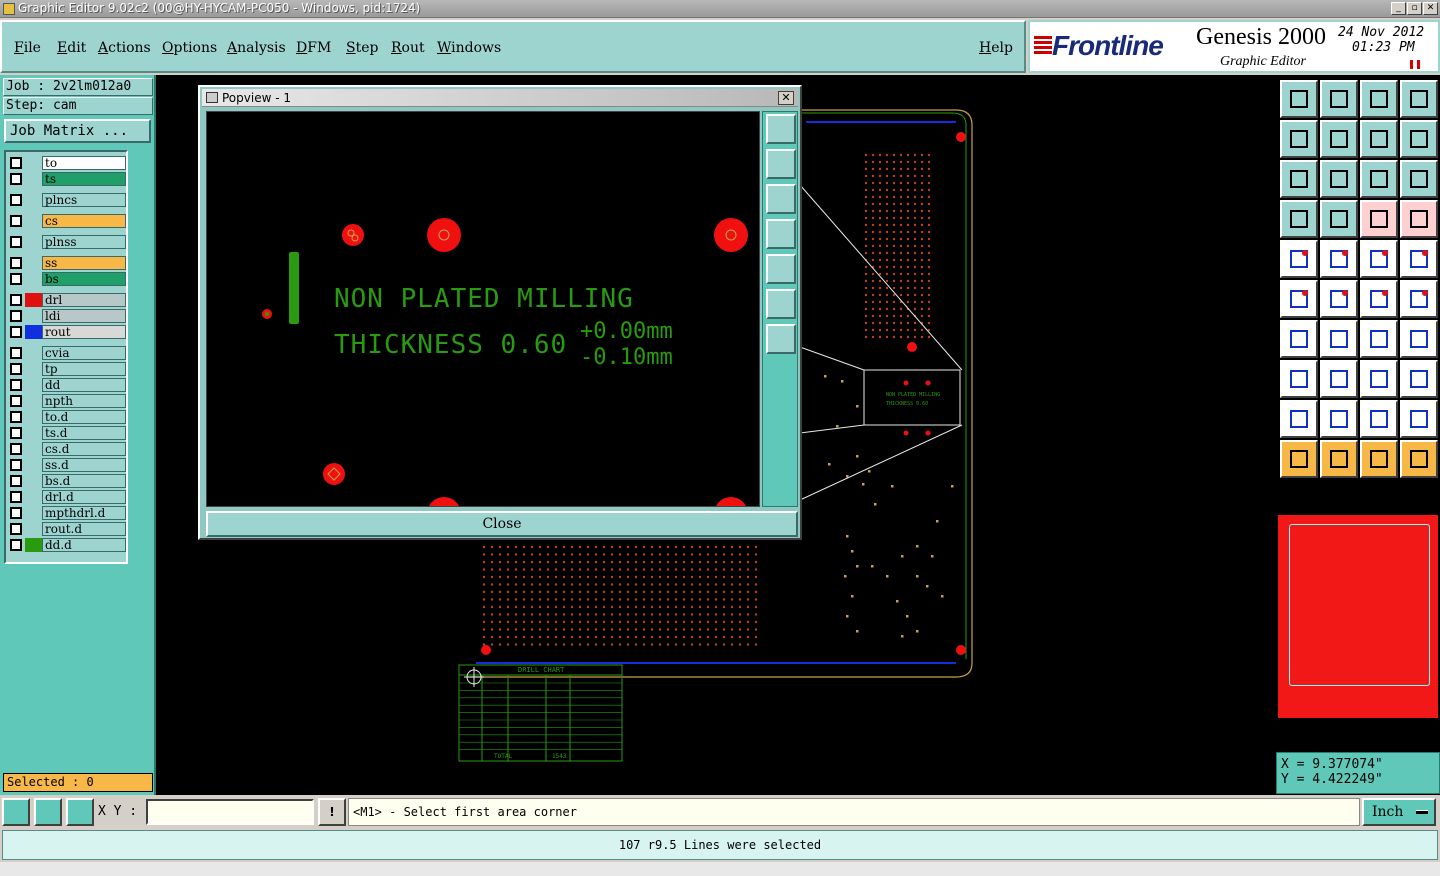 The height and width of the screenshot is (876, 1440). I want to click on layer-name: to, so click(84, 163).